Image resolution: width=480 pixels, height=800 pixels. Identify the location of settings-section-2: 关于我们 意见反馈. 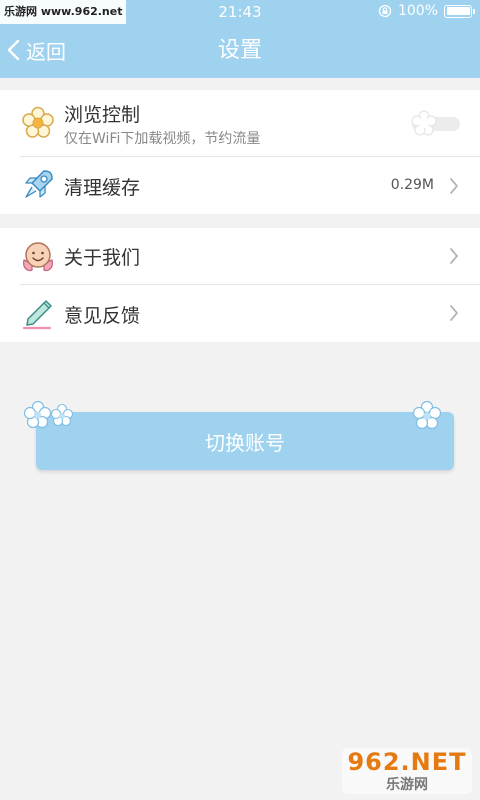
(240, 285).